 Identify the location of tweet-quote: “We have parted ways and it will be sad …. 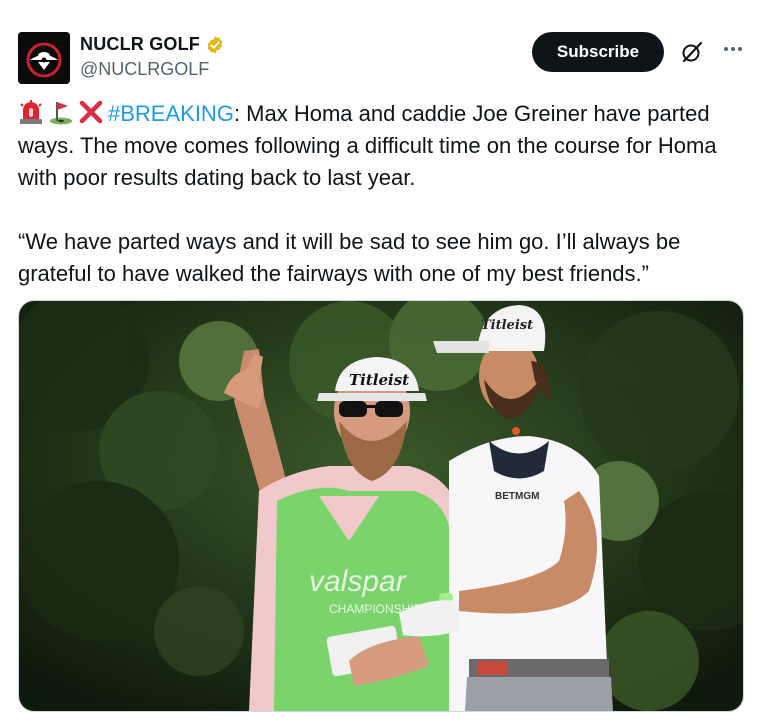
(349, 257).